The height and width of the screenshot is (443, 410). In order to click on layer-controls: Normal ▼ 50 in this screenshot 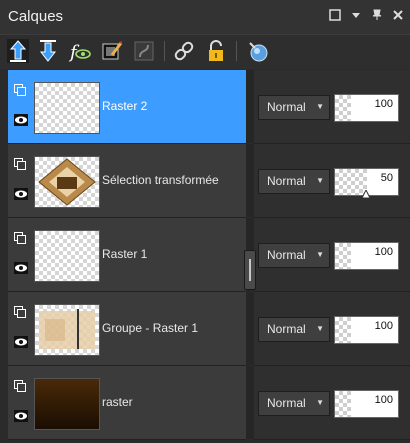, I will do `click(332, 181)`.